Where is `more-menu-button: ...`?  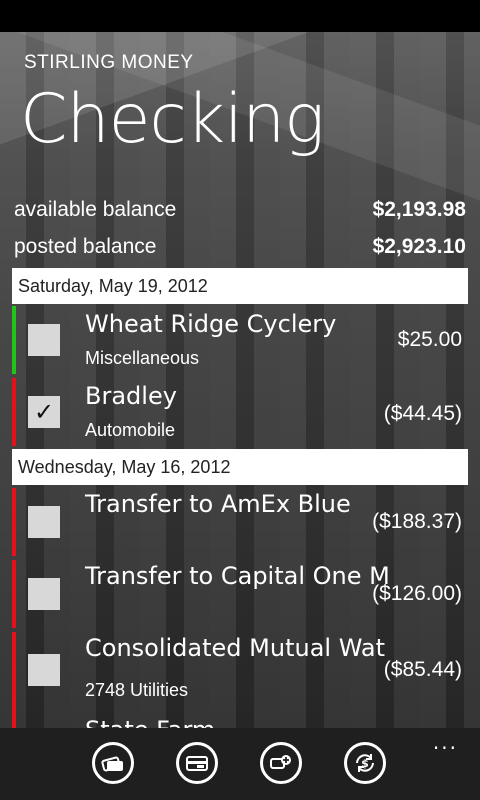 more-menu-button: ... is located at coordinates (445, 742).